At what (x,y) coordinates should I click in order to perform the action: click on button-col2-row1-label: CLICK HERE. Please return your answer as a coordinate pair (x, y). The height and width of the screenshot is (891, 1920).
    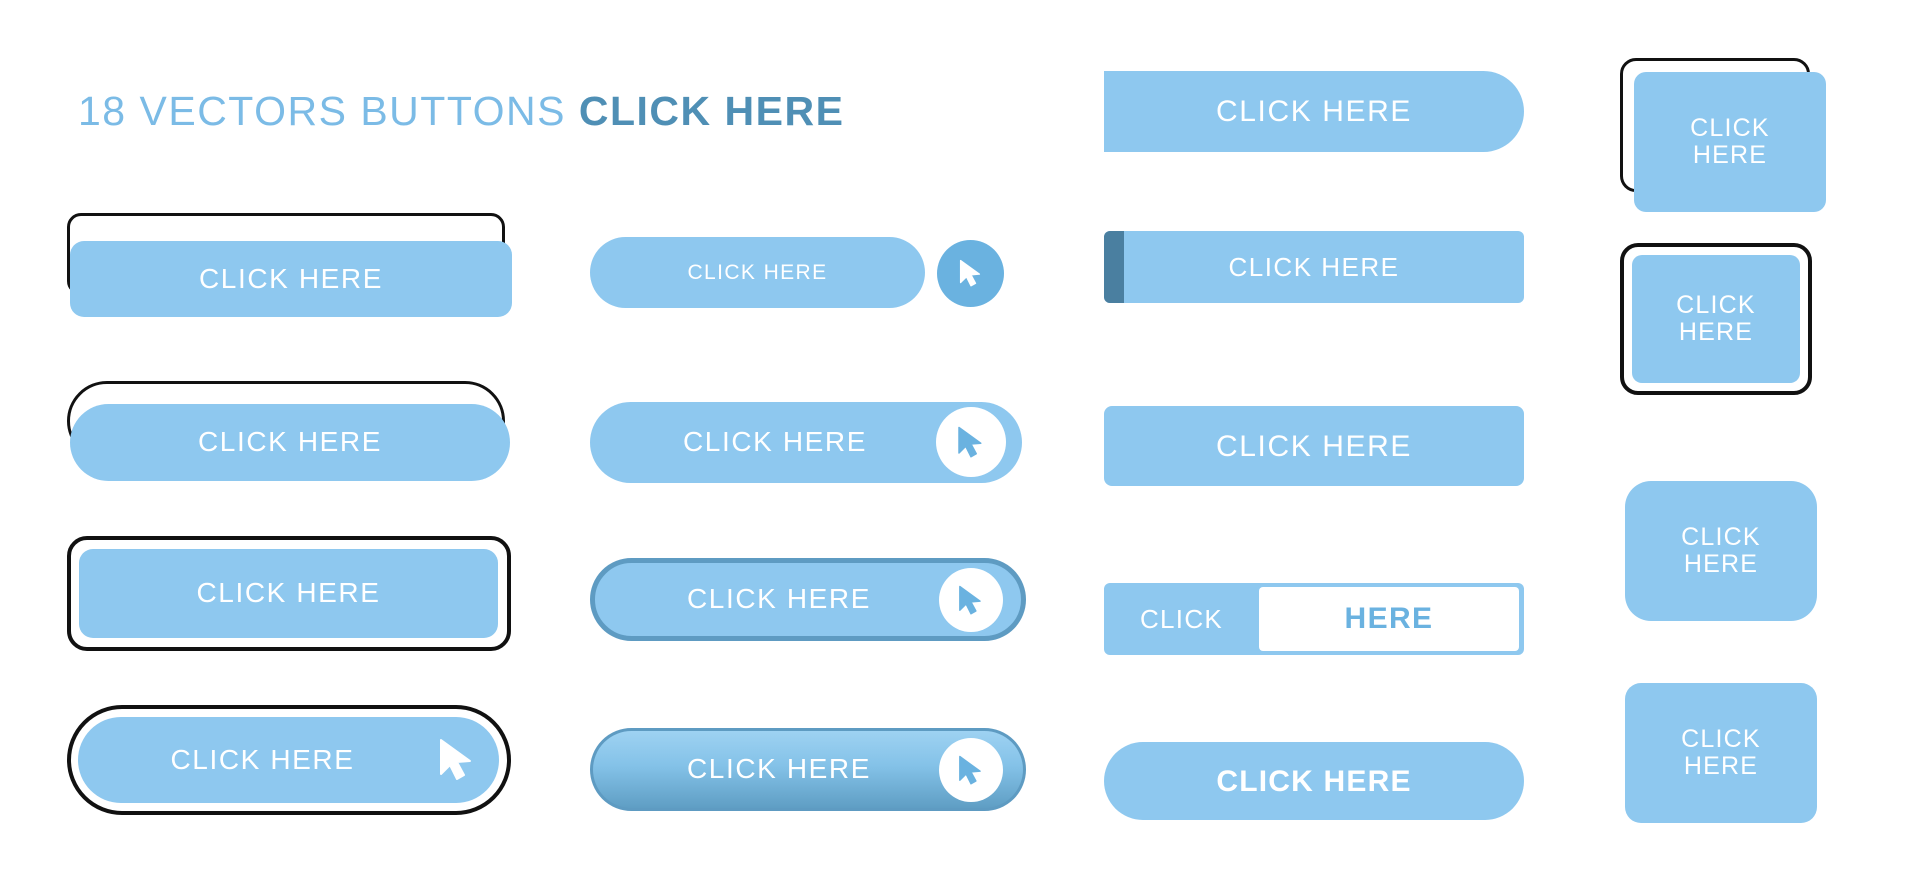
    Looking at the image, I should click on (757, 272).